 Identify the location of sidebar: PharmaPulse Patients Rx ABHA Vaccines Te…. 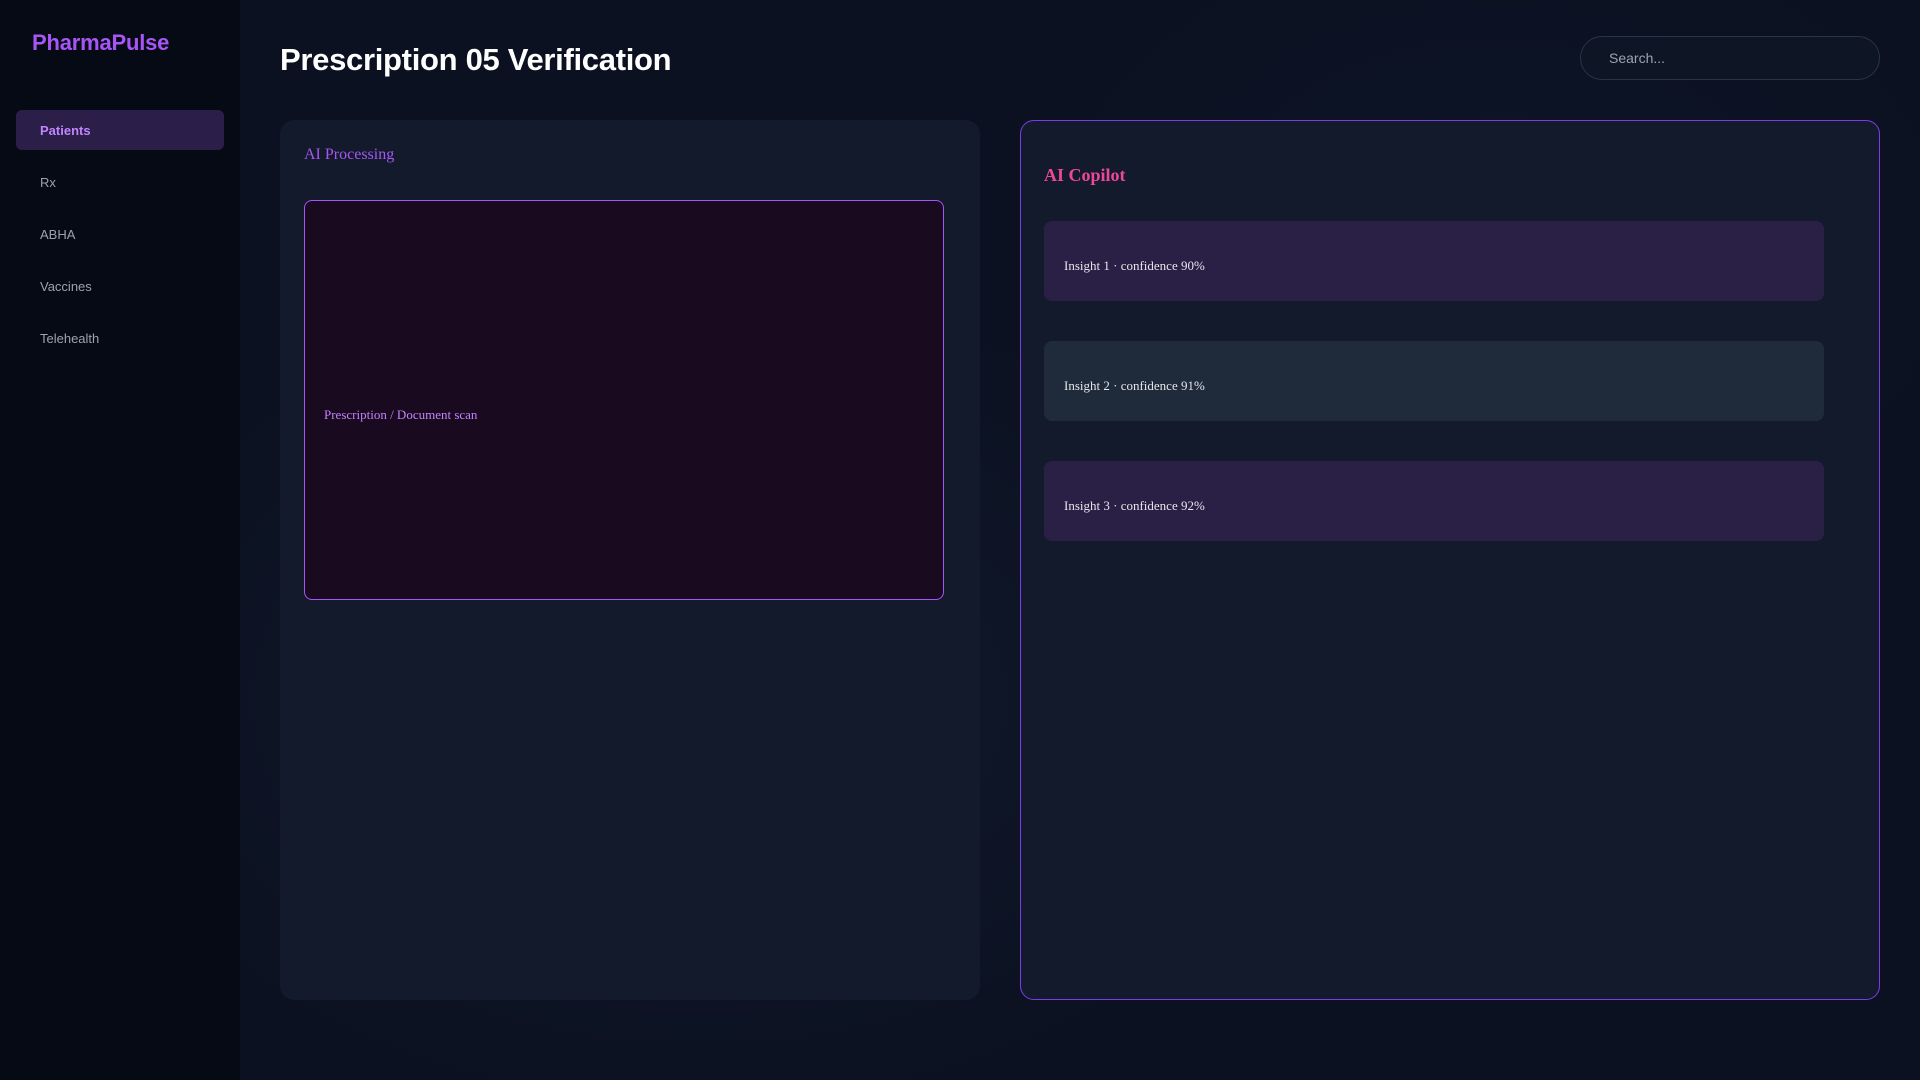
(120, 540).